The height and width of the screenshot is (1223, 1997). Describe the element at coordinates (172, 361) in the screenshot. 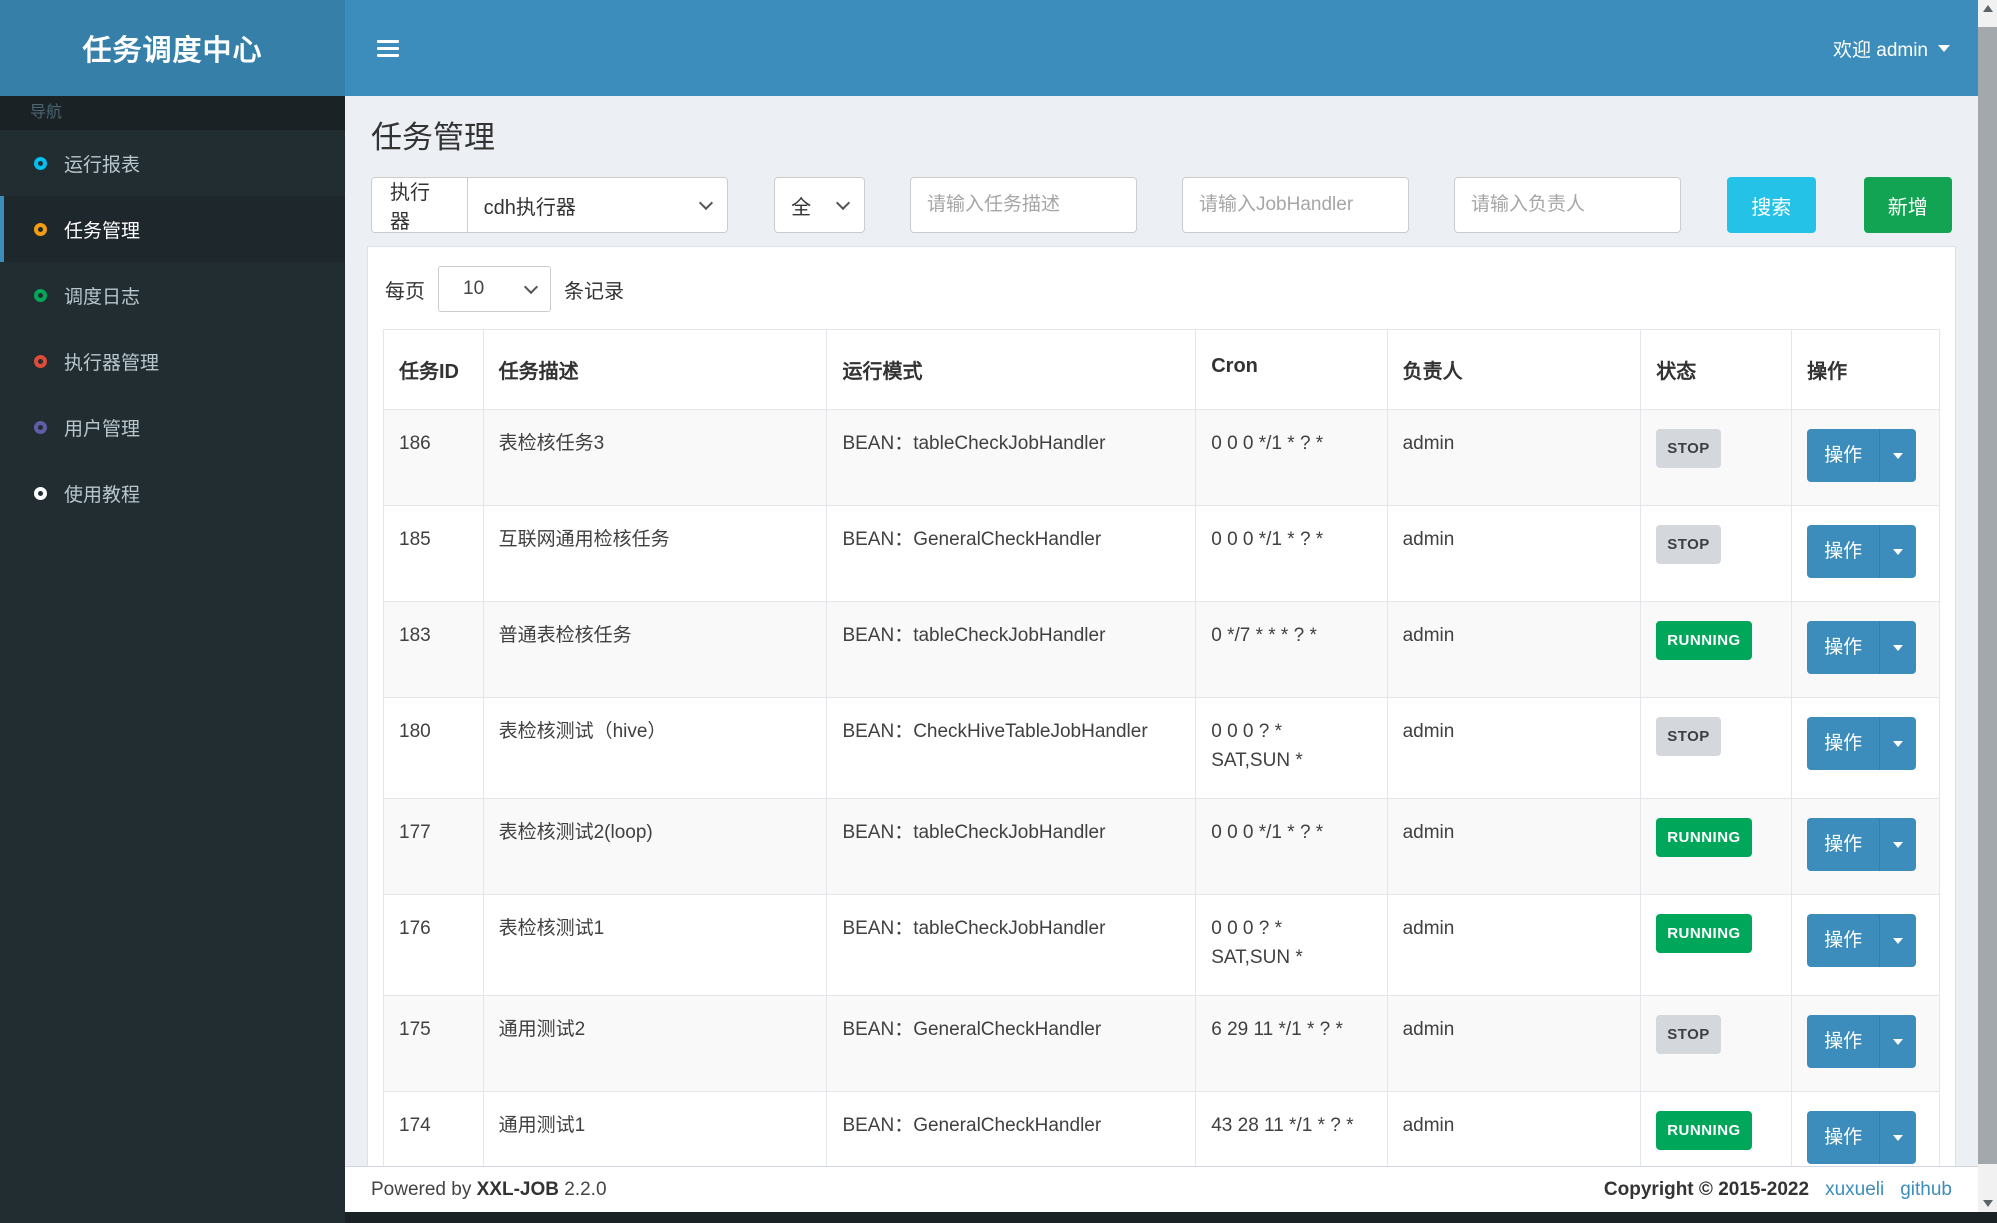

I see `sidebar-item-3: 执行器管理` at that location.